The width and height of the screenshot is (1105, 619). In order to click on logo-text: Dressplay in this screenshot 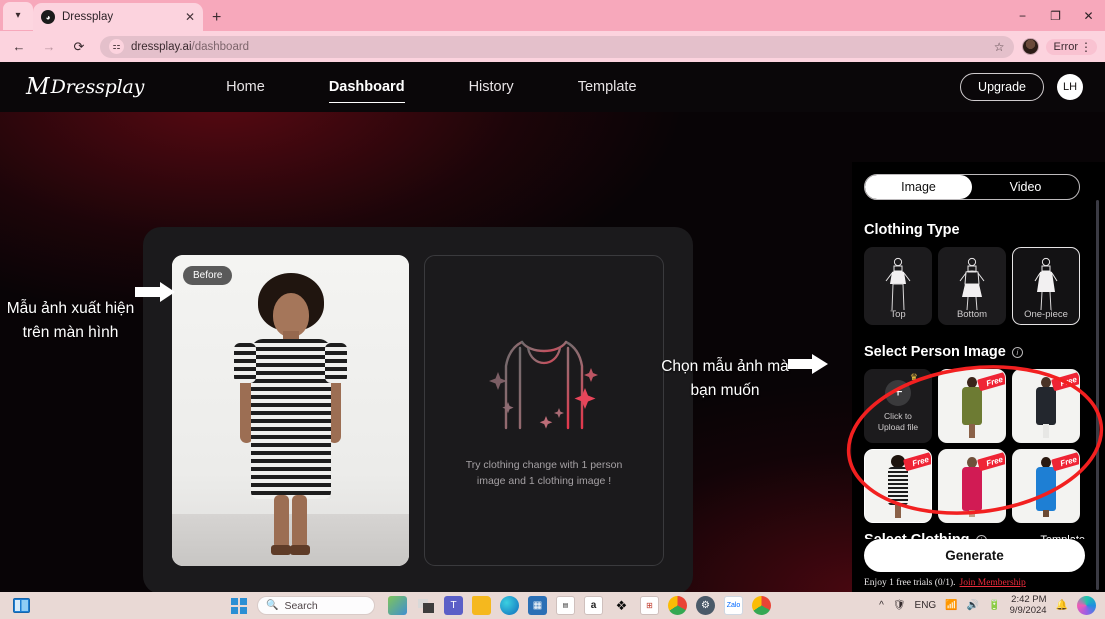, I will do `click(97, 87)`.